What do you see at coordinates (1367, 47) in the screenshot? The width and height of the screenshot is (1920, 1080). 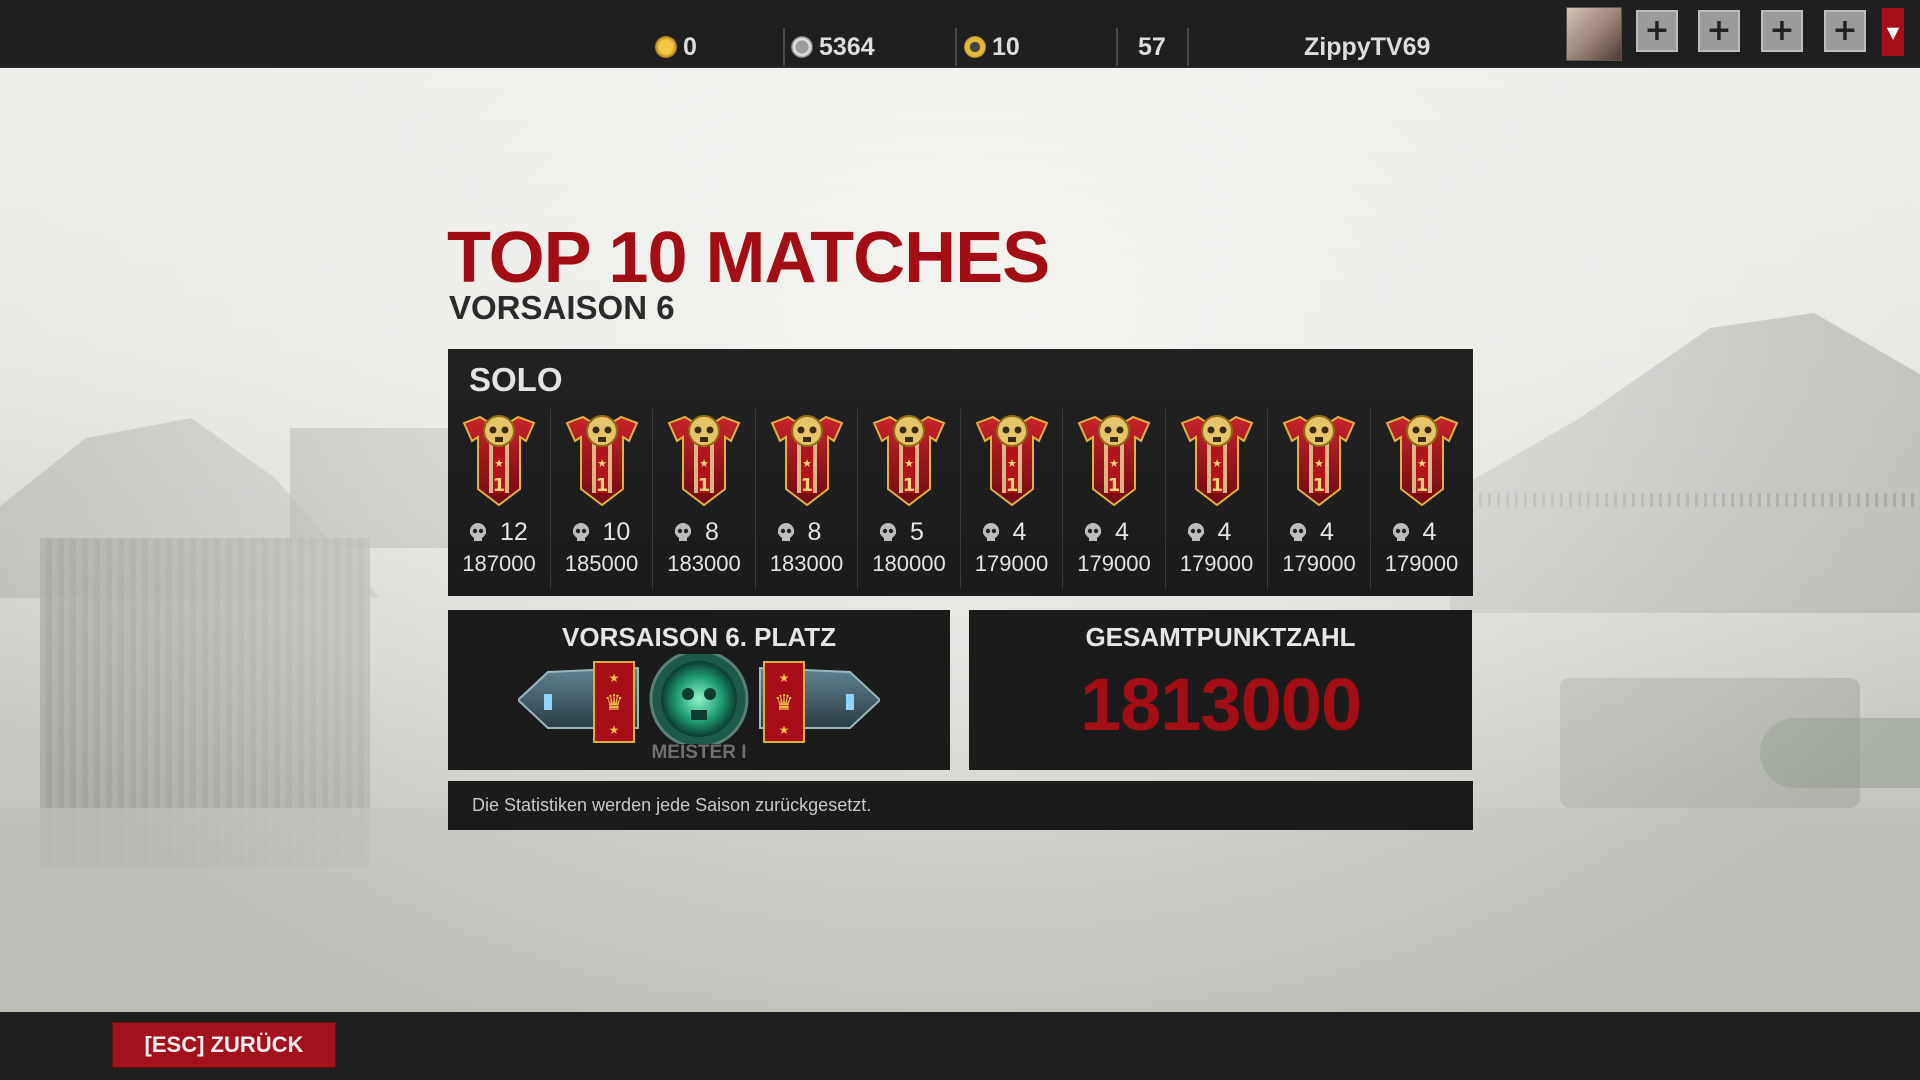 I see `username: ZippyTV69` at bounding box center [1367, 47].